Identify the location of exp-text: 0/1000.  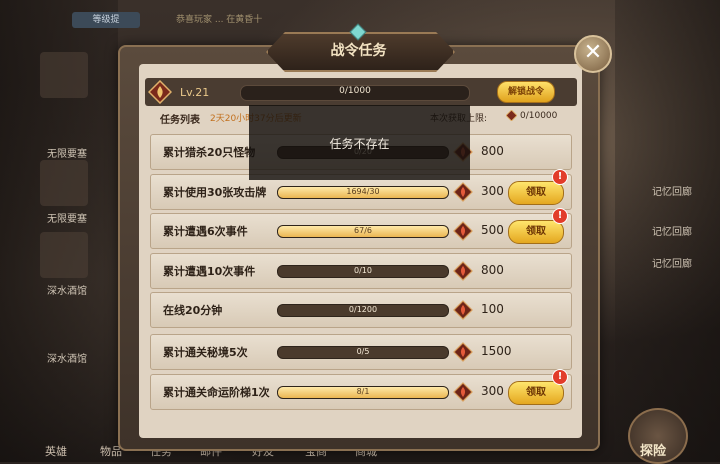
(355, 91).